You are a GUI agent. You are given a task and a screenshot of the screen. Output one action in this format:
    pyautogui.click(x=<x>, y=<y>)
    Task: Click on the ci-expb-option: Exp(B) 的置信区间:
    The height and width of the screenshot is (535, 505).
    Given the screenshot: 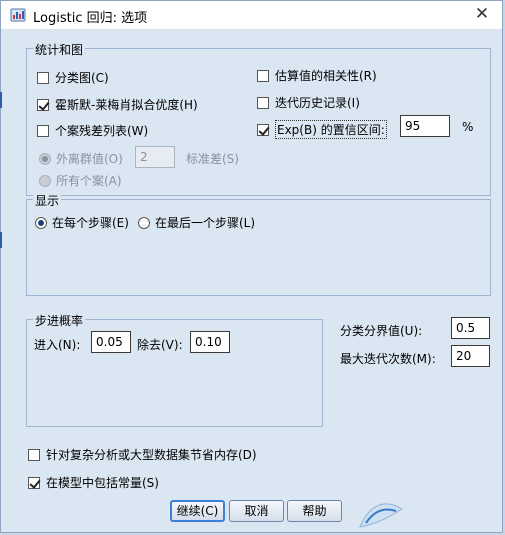 What is the action you would take?
    pyautogui.click(x=322, y=129)
    